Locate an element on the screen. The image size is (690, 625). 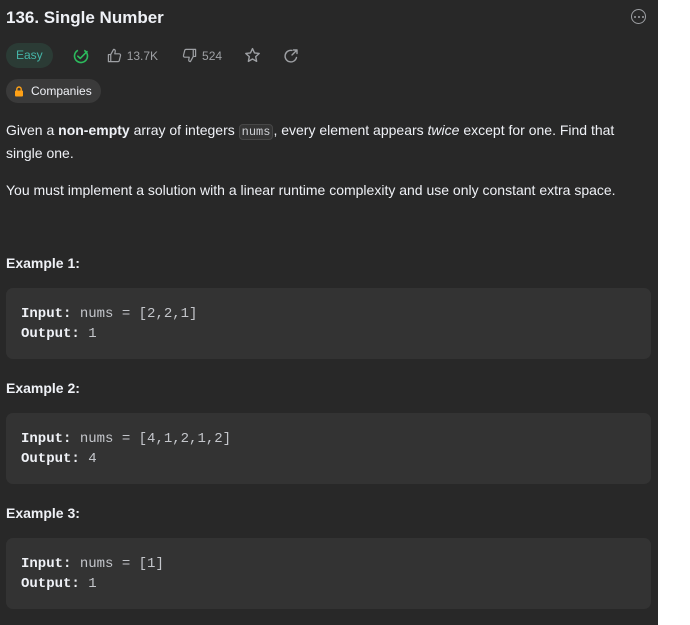
like-button: 13.7K is located at coordinates (132, 55).